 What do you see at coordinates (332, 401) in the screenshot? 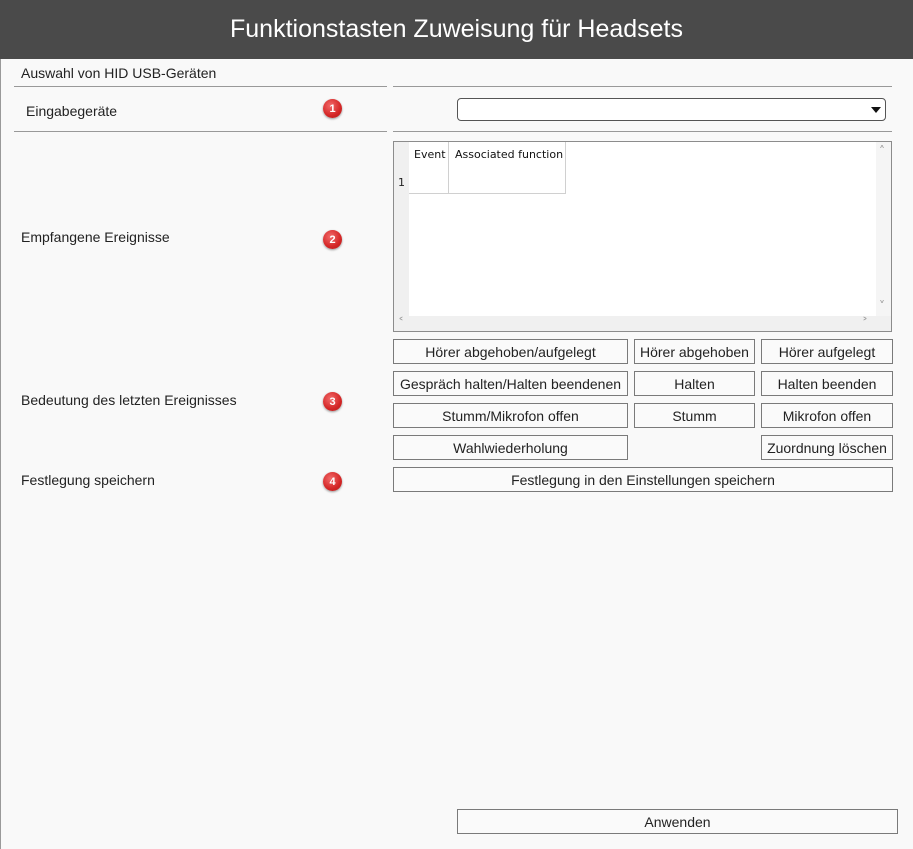
I see `badge-3: 3` at bounding box center [332, 401].